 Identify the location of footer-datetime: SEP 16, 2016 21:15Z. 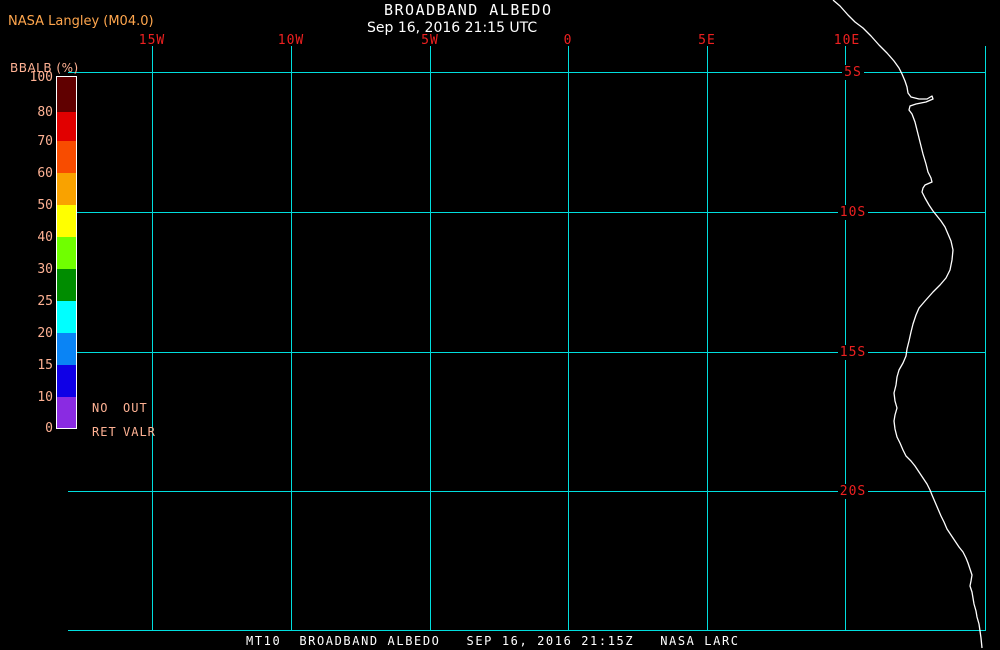
(550, 641).